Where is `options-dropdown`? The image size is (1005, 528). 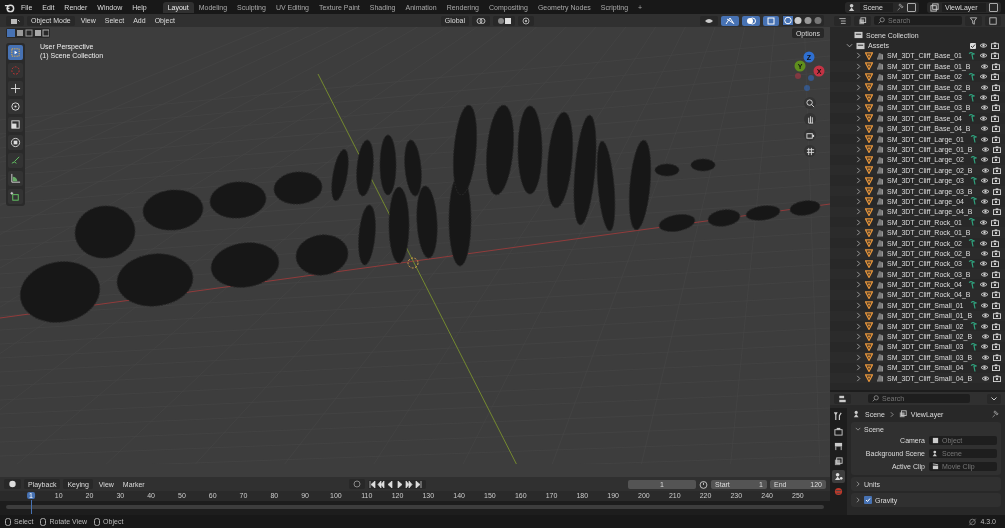 options-dropdown is located at coordinates (994, 398).